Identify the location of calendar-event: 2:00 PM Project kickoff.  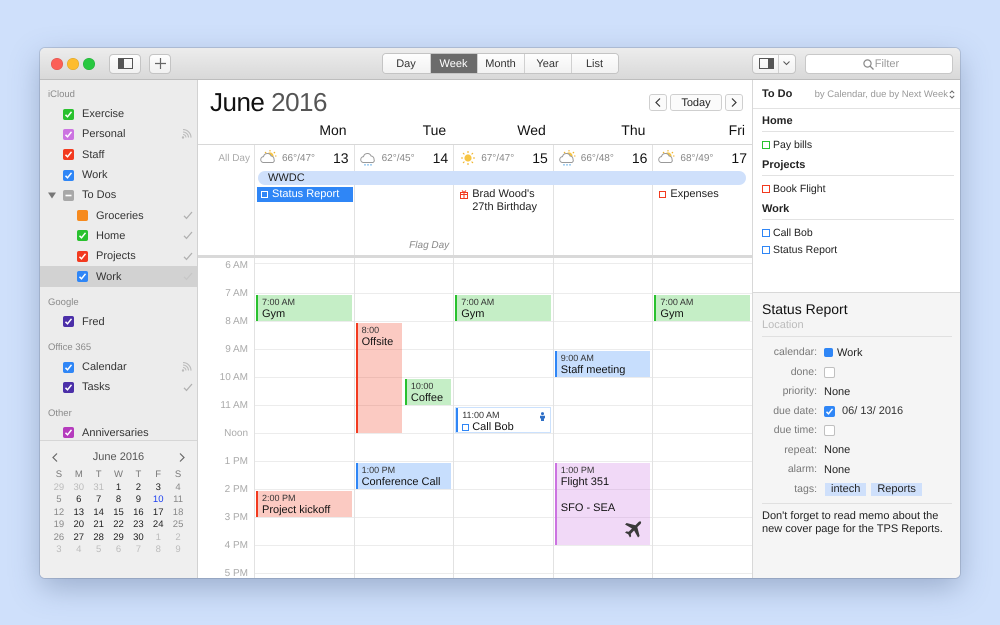
(304, 504).